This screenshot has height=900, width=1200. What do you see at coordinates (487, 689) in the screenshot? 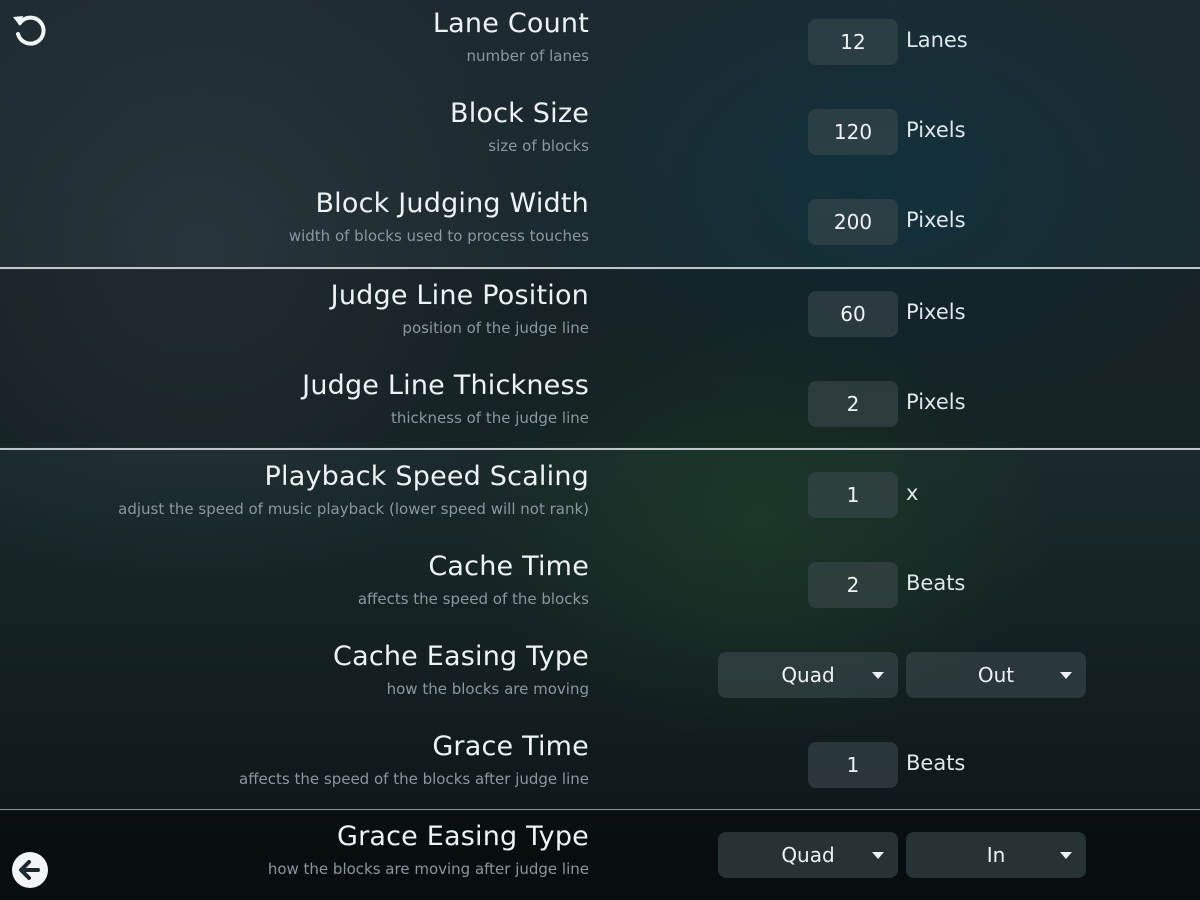
I see `setting-description: how the blocks are moving` at bounding box center [487, 689].